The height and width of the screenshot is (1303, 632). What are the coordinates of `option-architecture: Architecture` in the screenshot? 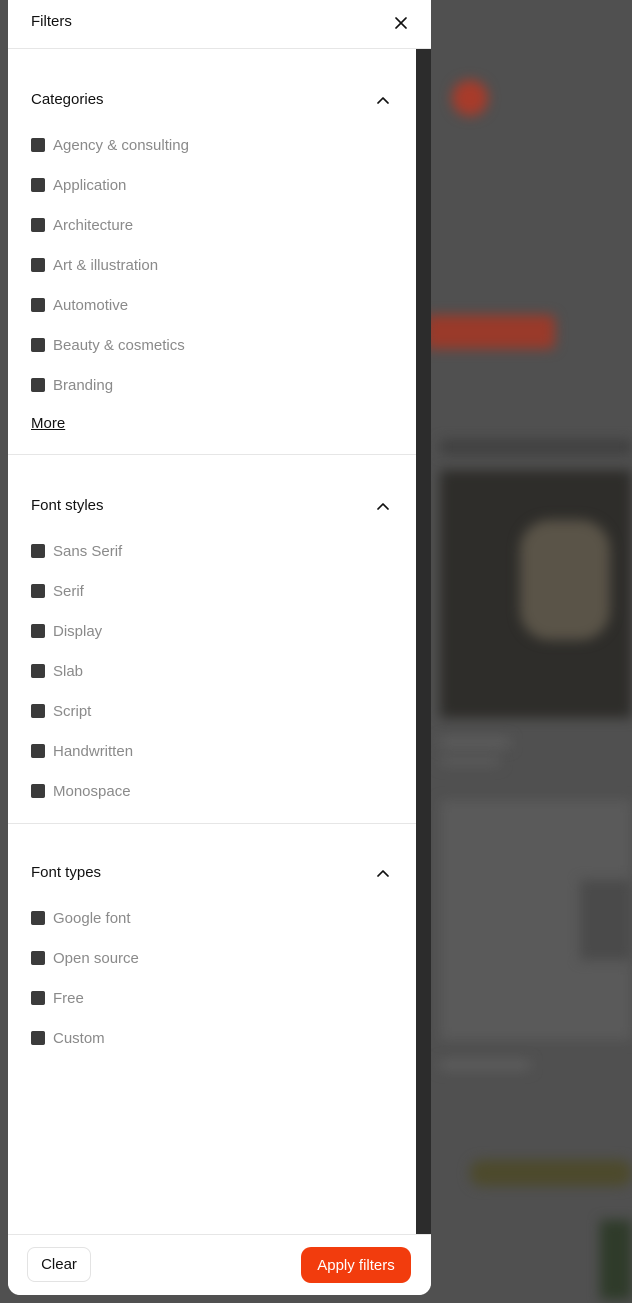 It's located at (212, 225).